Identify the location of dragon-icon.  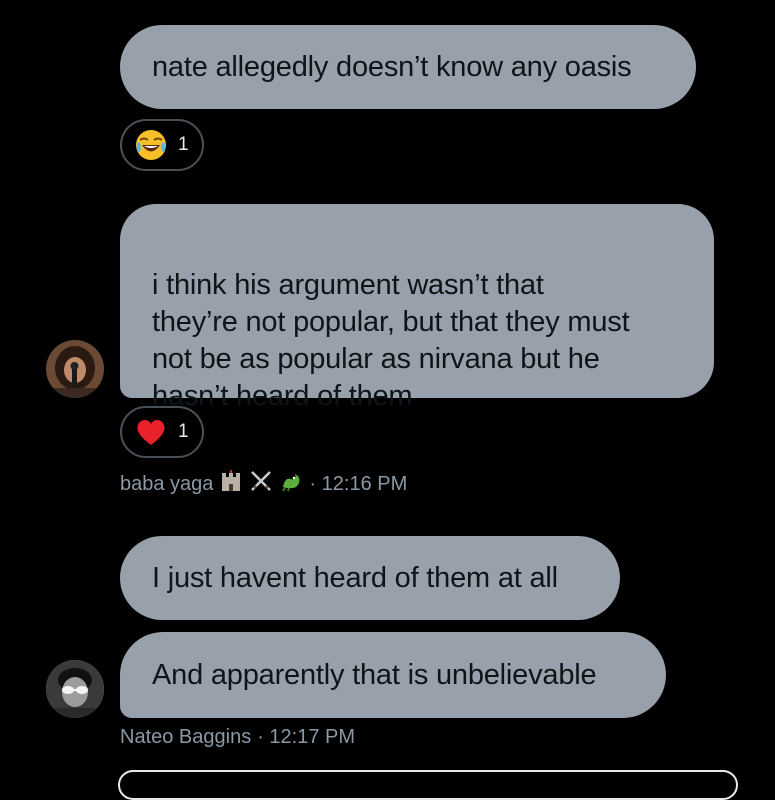
(291, 484).